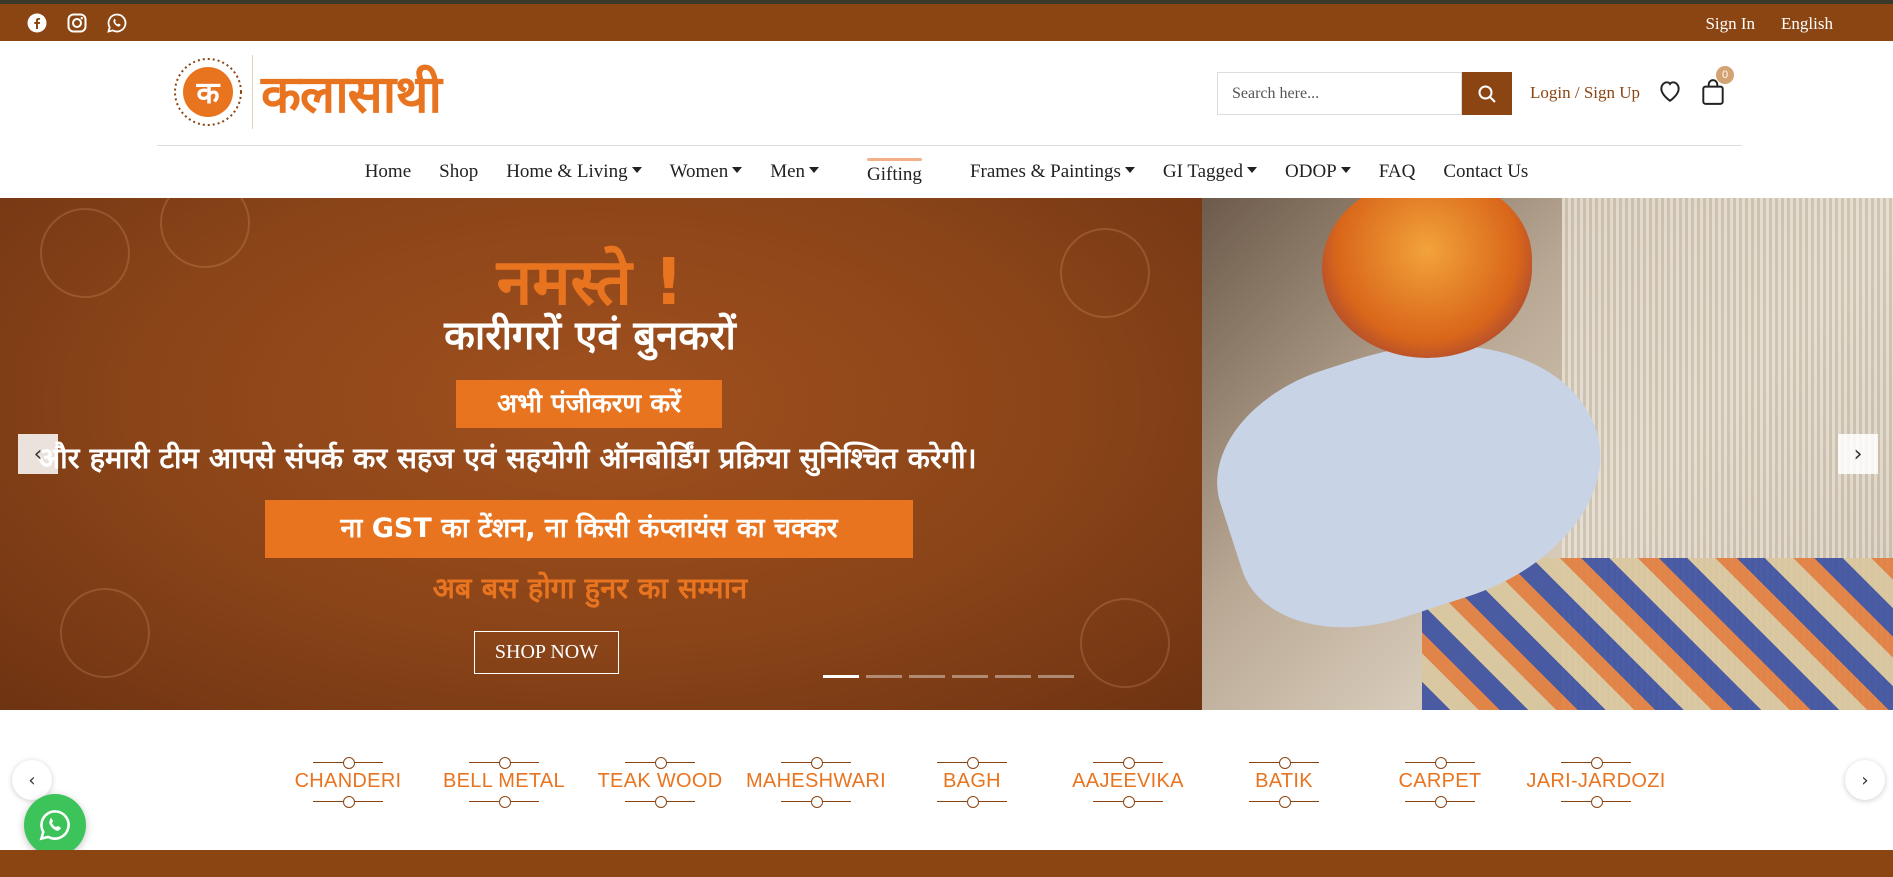 Image resolution: width=1893 pixels, height=877 pixels. I want to click on nav-item-home: Home, so click(388, 172).